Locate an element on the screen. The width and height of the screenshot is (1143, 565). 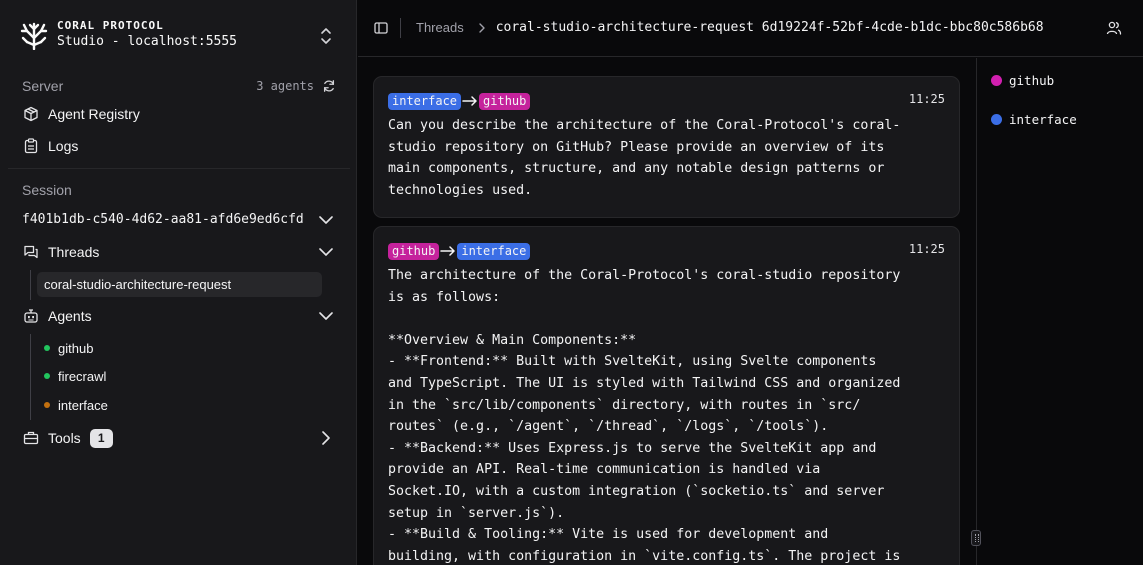
agent-item-github: github is located at coordinates (68, 348).